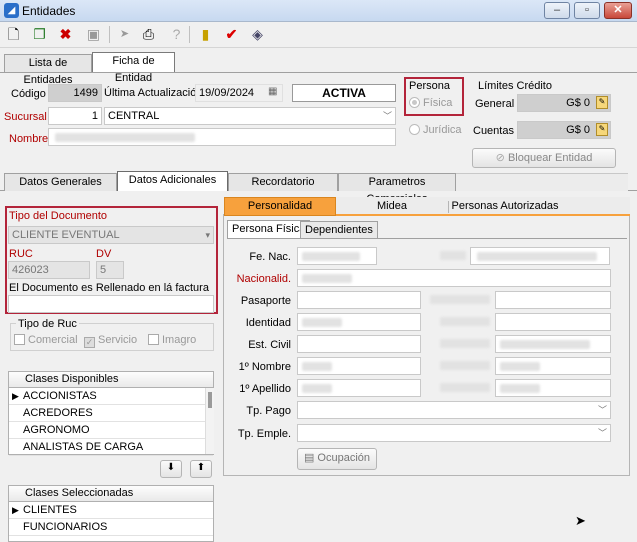 This screenshot has height=542, width=637. I want to click on up-arrow-icon: ⬆, so click(201, 467).